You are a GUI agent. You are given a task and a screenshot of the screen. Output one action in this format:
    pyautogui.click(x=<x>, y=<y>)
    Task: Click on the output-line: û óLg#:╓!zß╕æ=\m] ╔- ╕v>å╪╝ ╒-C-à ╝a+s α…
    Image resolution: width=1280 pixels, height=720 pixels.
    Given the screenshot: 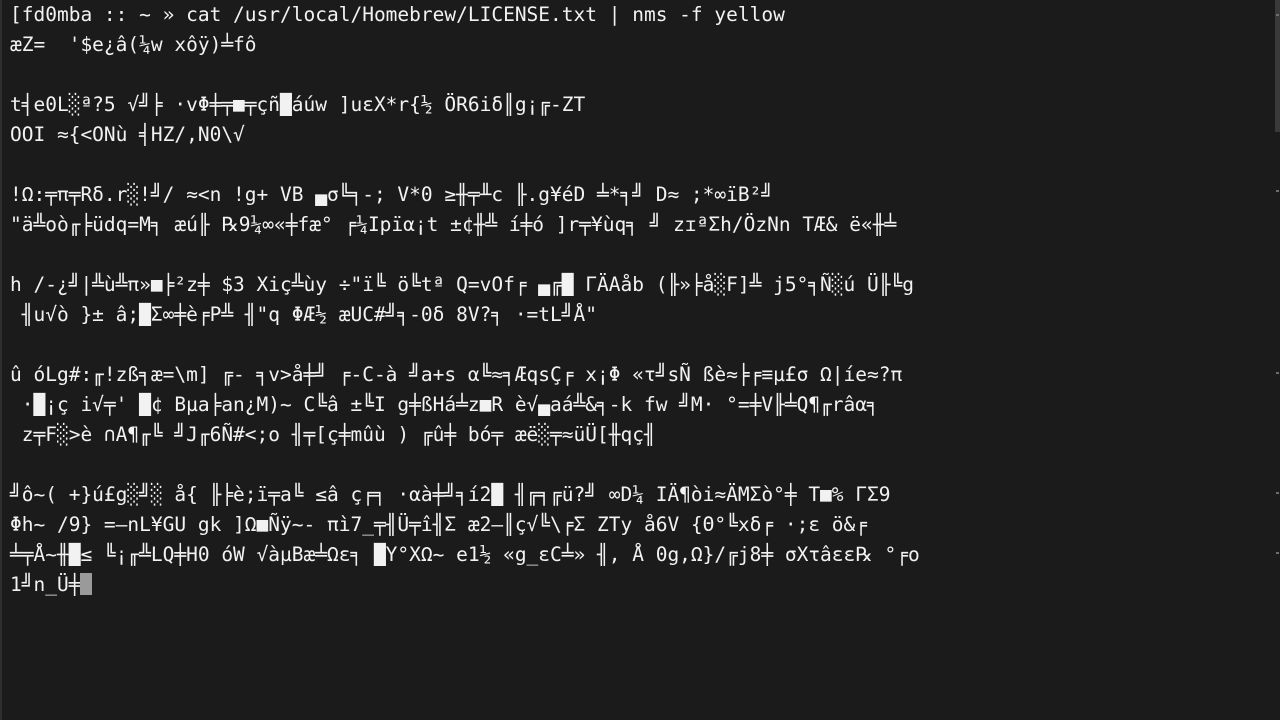 What is the action you would take?
    pyautogui.click(x=456, y=374)
    